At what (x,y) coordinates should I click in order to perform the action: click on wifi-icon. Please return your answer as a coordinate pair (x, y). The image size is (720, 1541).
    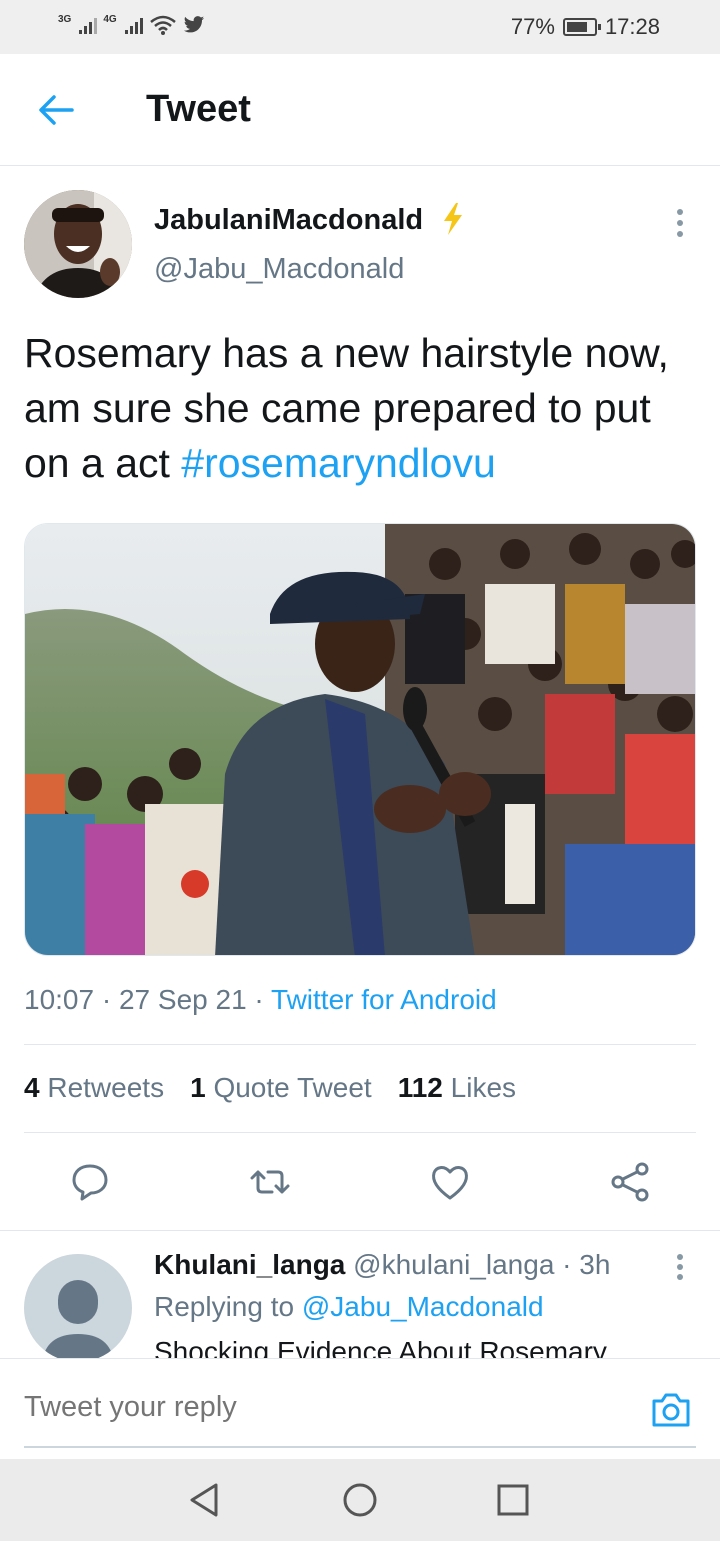
    Looking at the image, I should click on (162, 25).